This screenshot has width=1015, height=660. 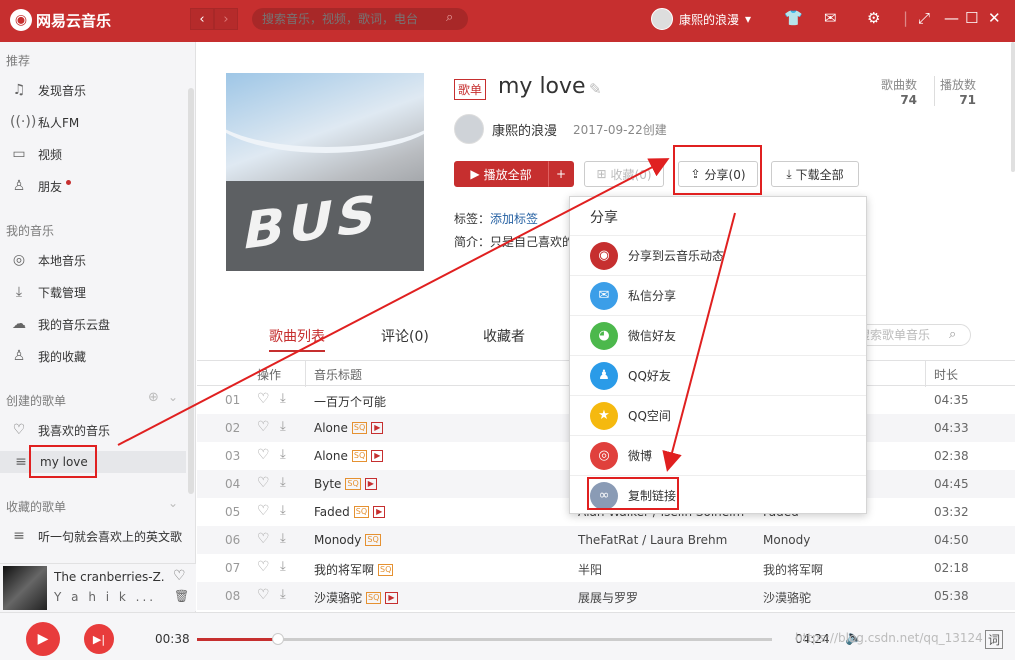 I want to click on progress-bar, so click(x=484, y=639).